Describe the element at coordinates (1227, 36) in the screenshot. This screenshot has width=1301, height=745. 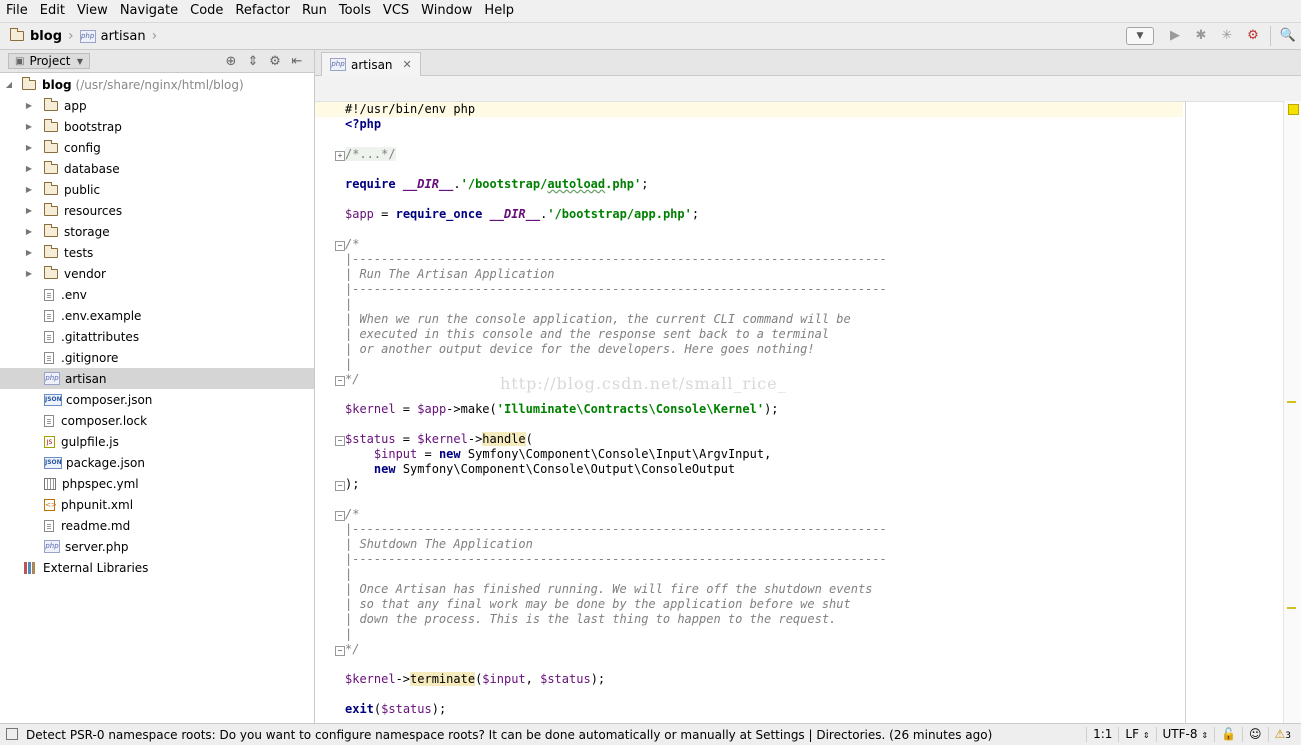
I see `coverage-icon: ✳` at that location.